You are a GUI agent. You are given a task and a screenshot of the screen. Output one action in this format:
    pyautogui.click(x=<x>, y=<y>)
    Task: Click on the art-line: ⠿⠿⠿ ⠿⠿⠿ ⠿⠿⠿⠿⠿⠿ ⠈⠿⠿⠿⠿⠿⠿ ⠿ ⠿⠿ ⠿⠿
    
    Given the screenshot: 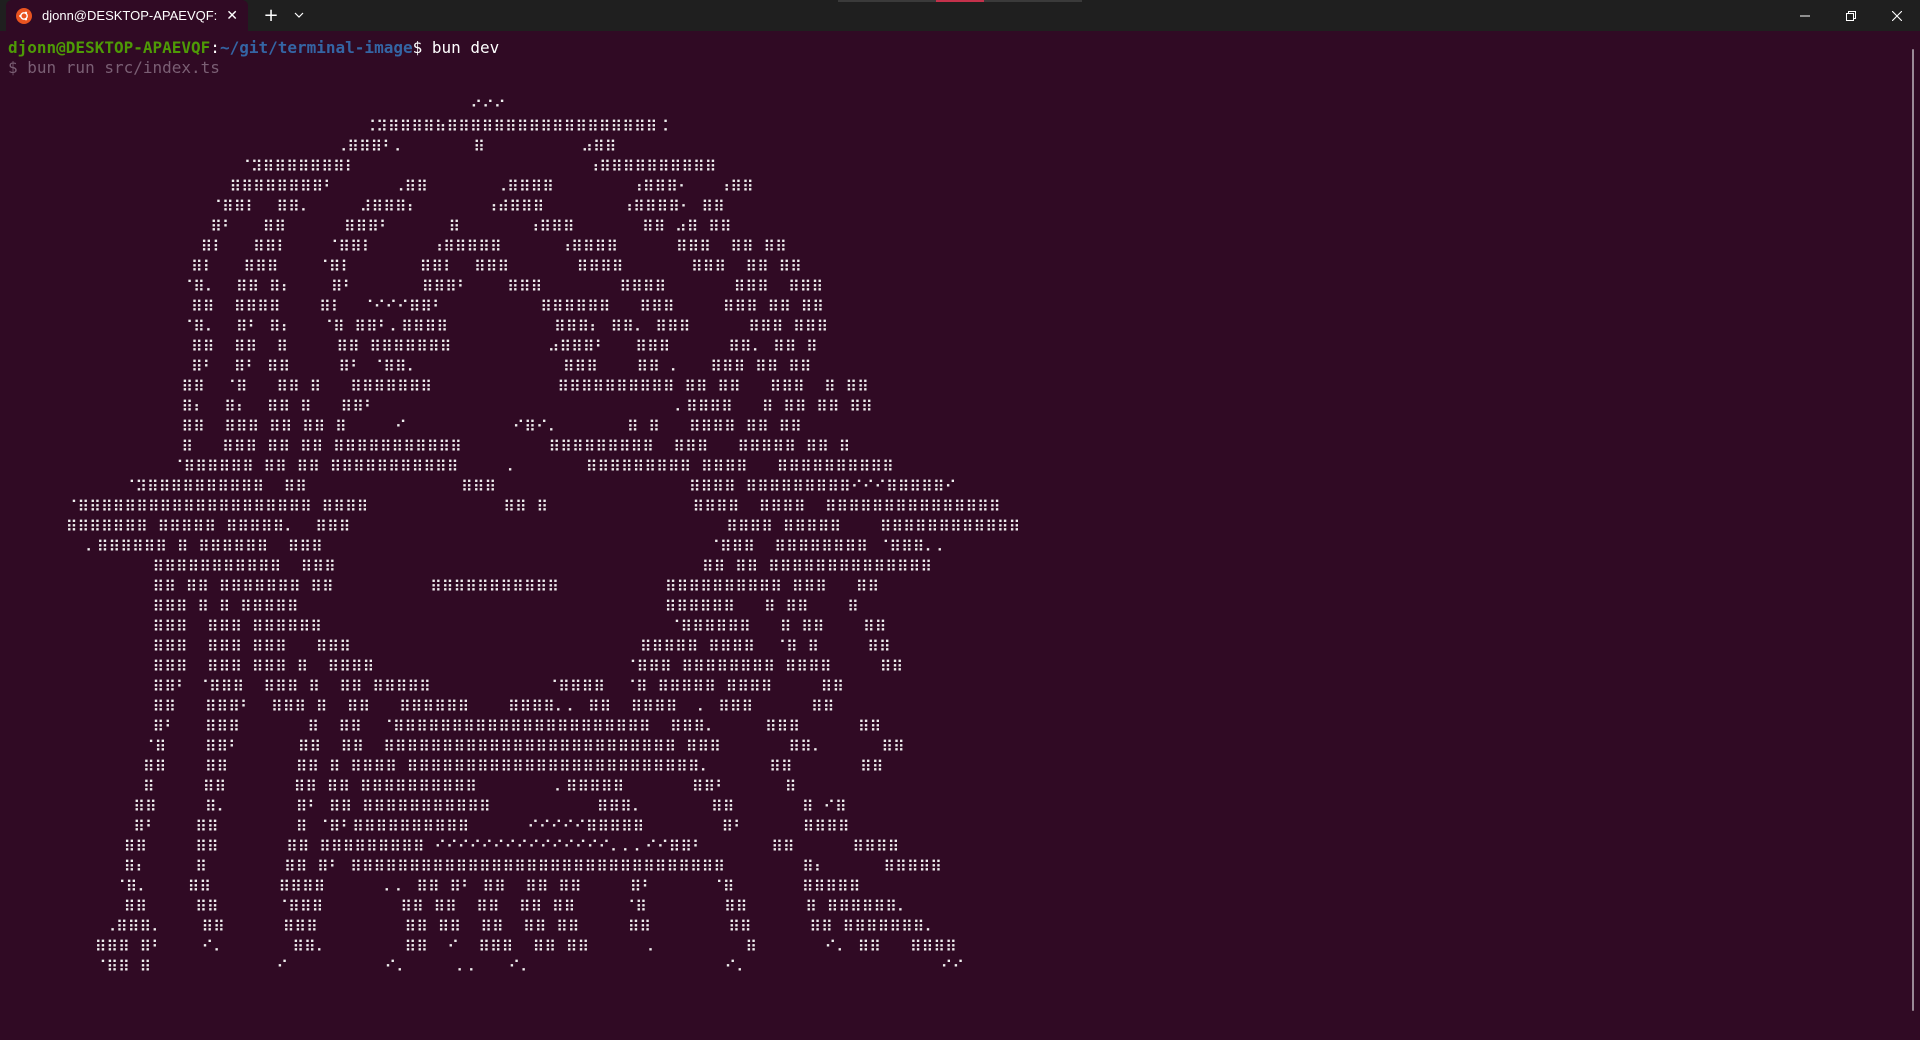 What is the action you would take?
    pyautogui.click(x=519, y=626)
    